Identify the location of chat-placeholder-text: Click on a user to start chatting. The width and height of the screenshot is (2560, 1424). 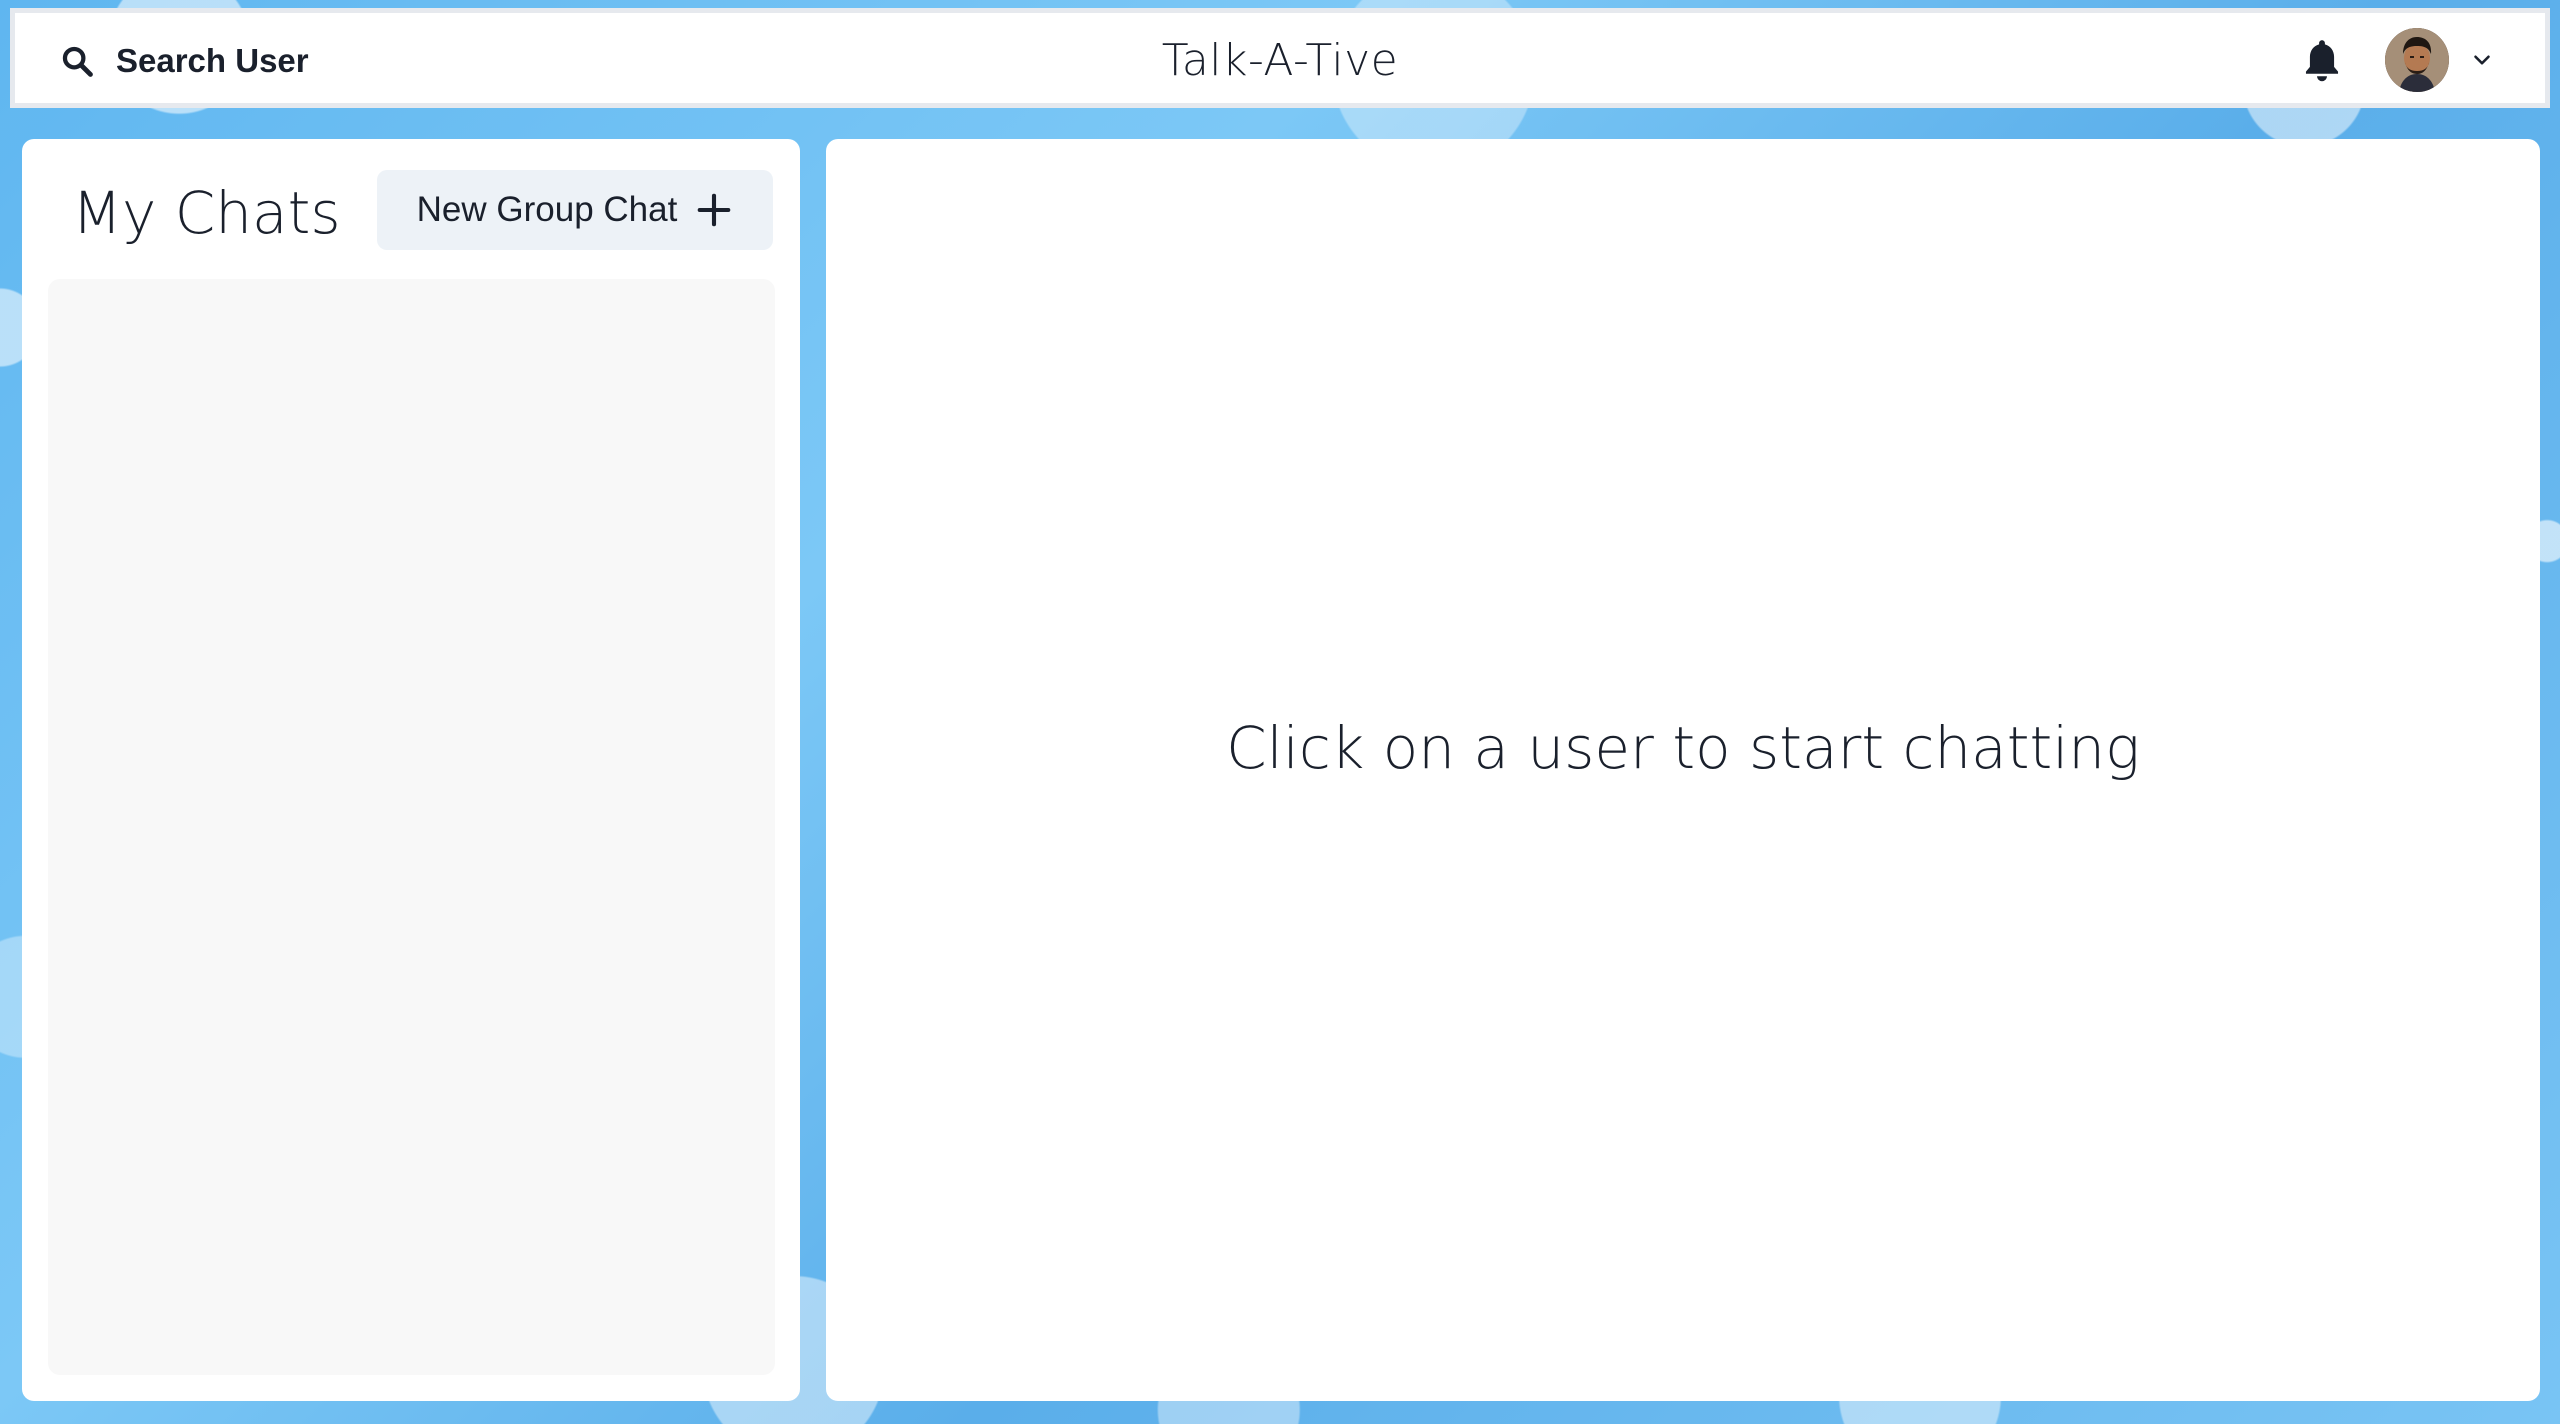
(1683, 748).